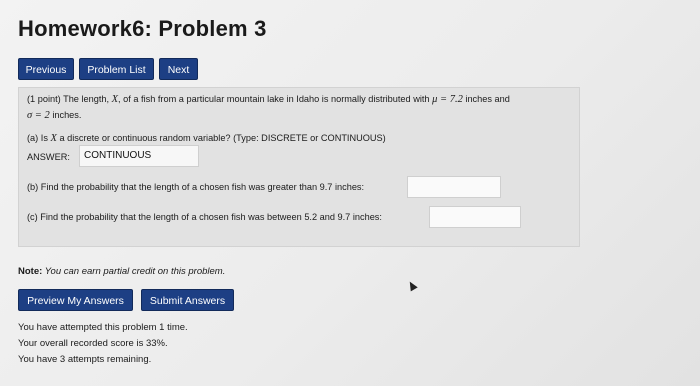 The image size is (700, 386). I want to click on previous-button: Previous, so click(46, 69).